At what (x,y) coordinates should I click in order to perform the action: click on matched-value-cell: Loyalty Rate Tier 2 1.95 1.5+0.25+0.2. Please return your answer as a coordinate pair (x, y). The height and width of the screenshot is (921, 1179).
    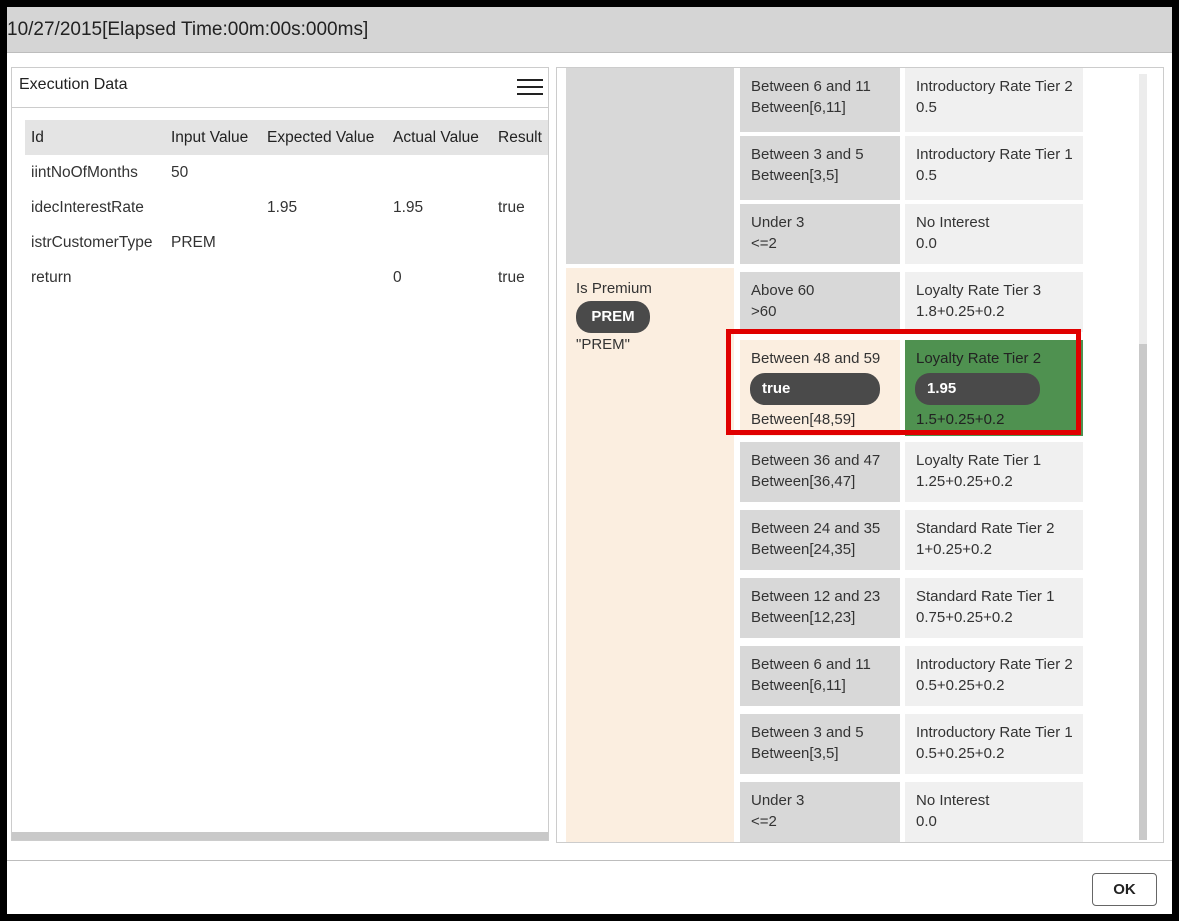
    Looking at the image, I should click on (994, 388).